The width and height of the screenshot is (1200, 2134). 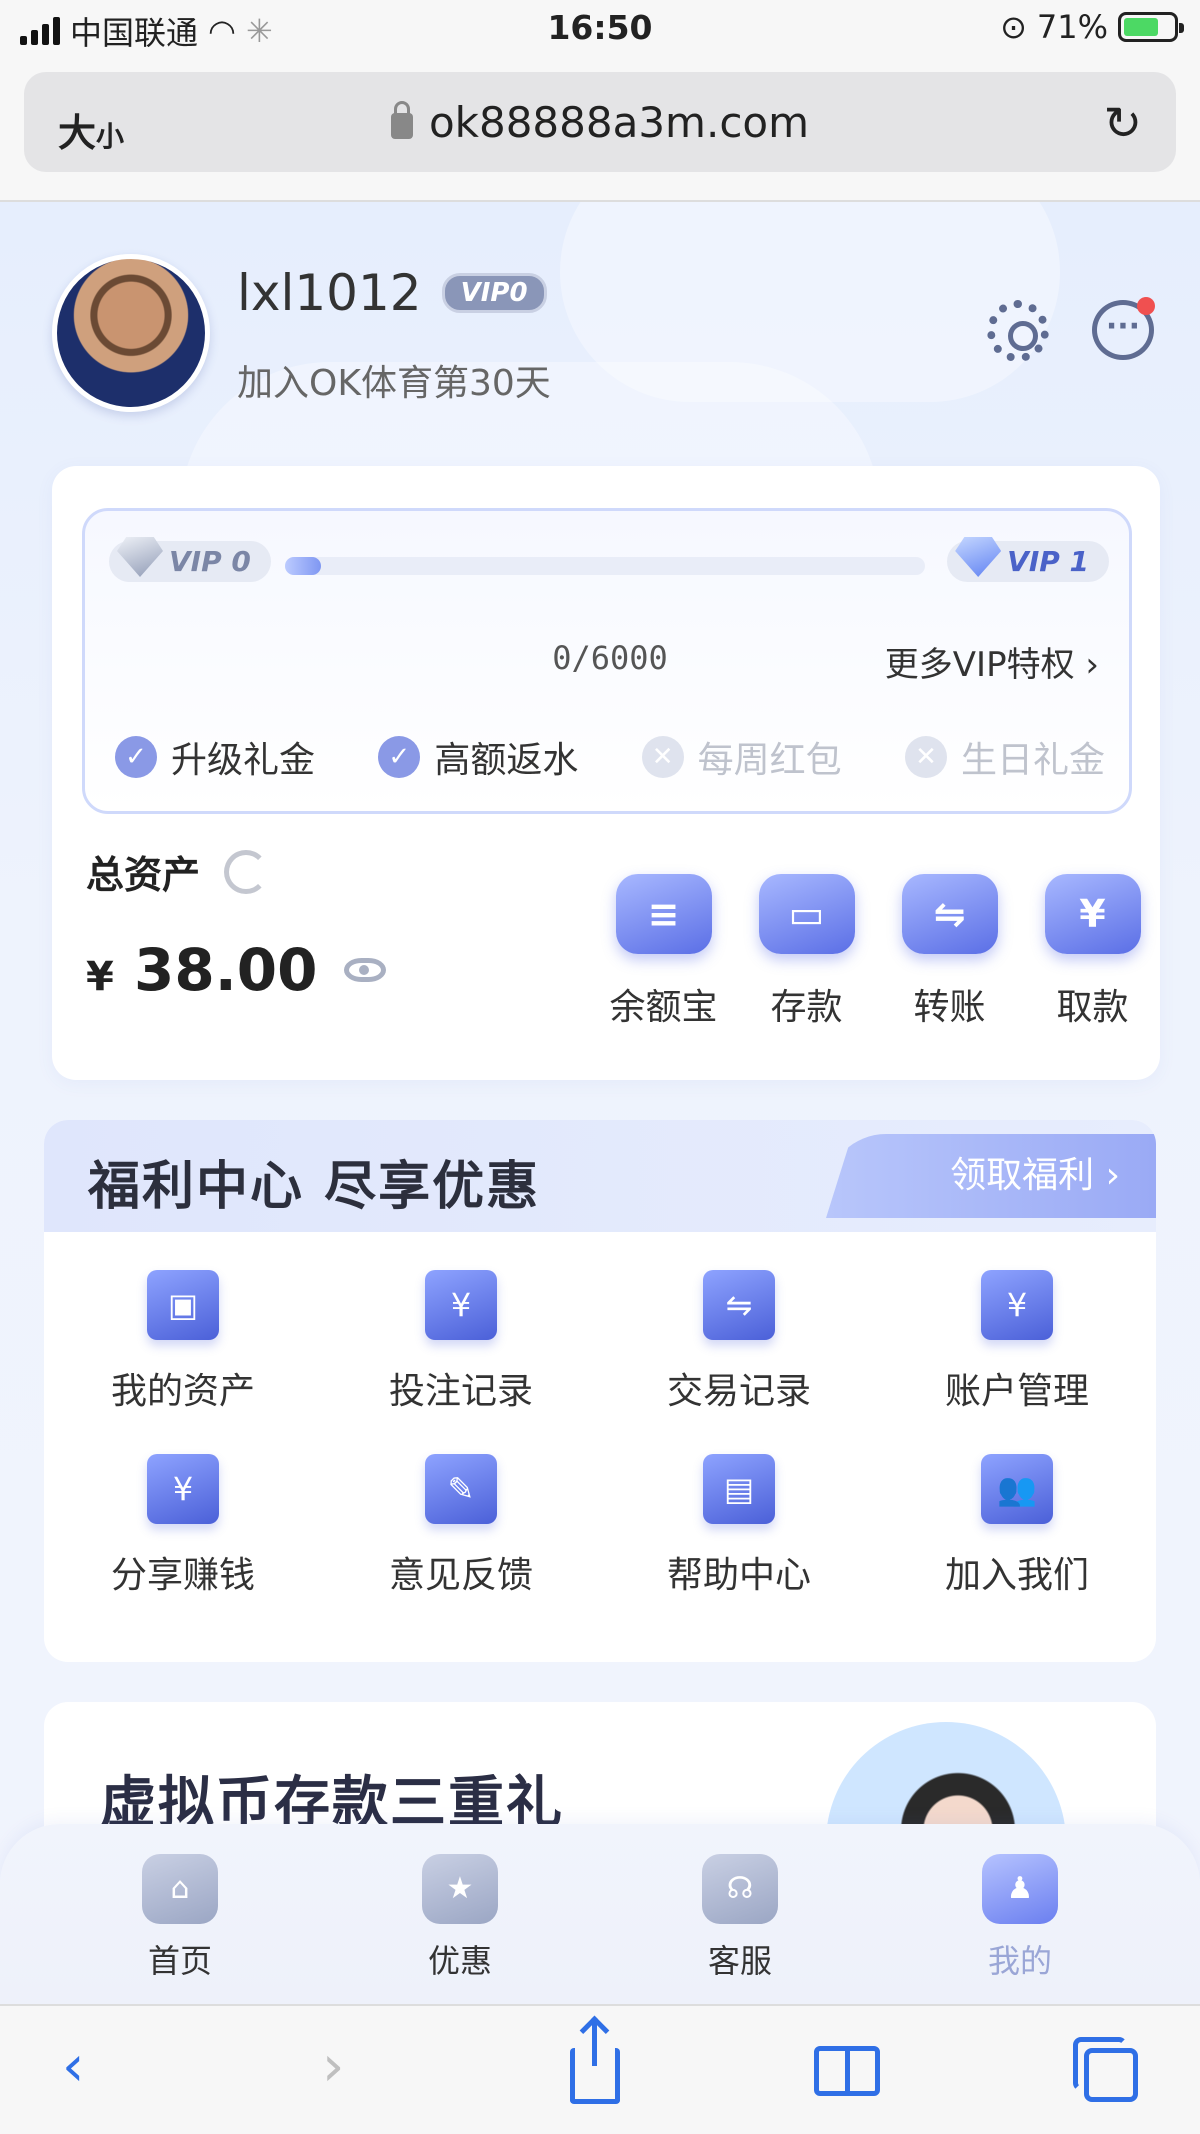 I want to click on asset-action-button: ¥ 取款, so click(x=1092, y=952).